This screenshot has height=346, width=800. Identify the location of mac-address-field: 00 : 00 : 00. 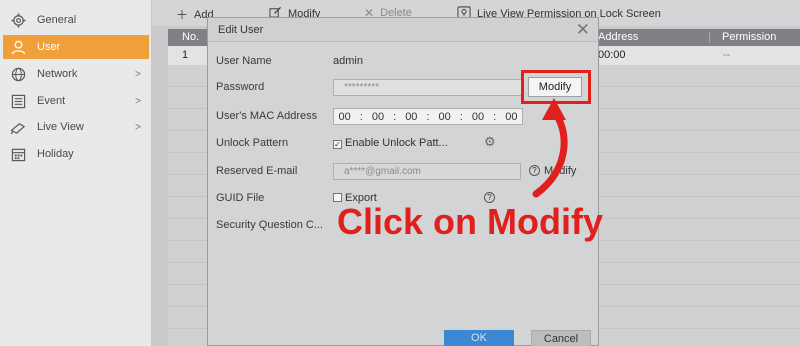
(428, 116).